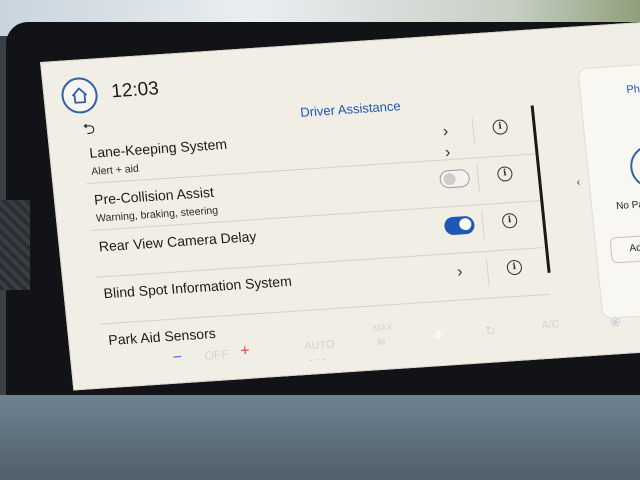 The image size is (640, 480). Describe the element at coordinates (632, 89) in the screenshot. I see `panel-title: Pho` at that location.